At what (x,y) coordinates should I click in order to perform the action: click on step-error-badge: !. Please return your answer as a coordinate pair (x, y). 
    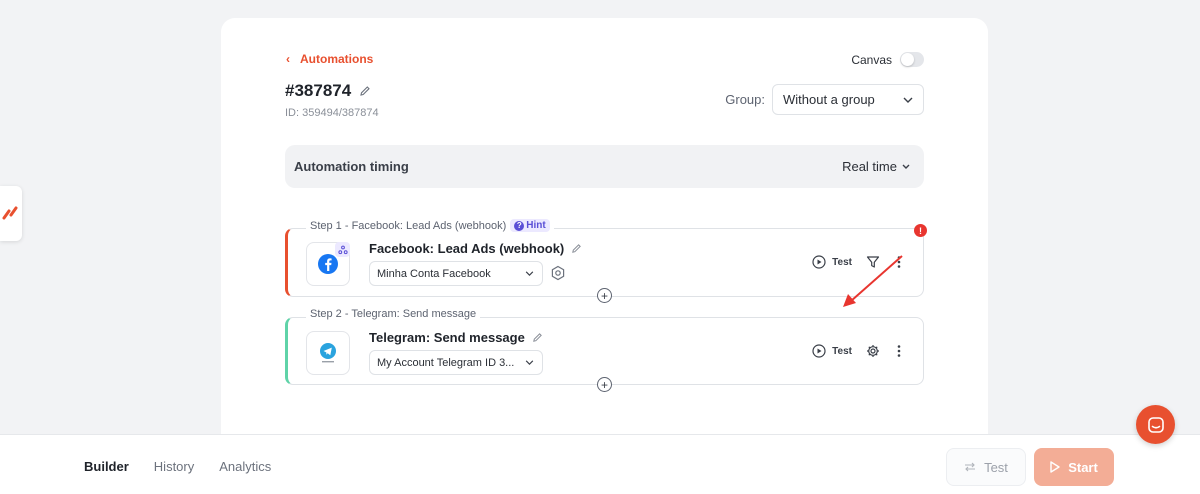
    Looking at the image, I should click on (920, 230).